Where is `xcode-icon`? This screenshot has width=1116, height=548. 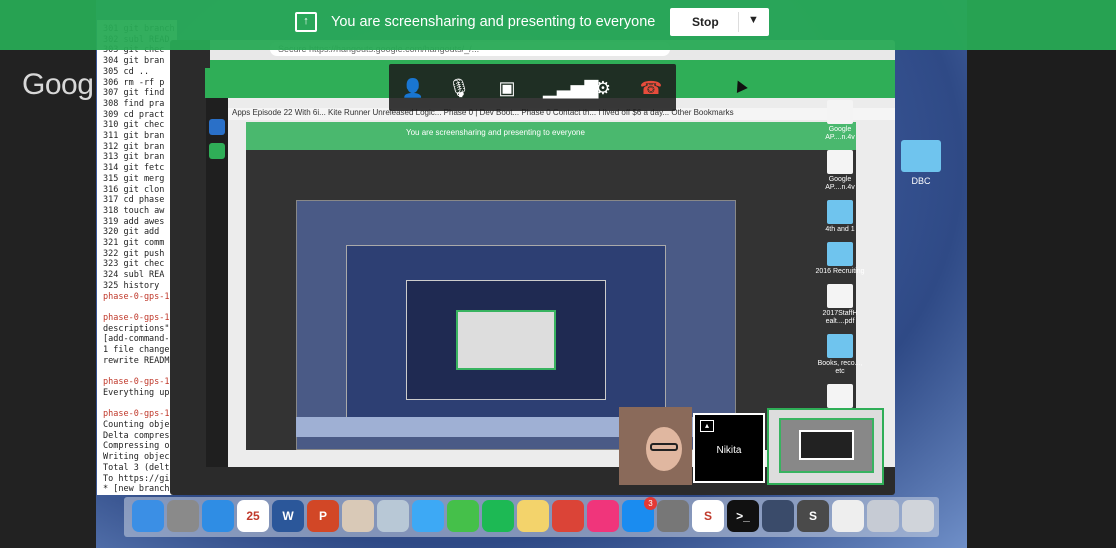 xcode-icon is located at coordinates (778, 516).